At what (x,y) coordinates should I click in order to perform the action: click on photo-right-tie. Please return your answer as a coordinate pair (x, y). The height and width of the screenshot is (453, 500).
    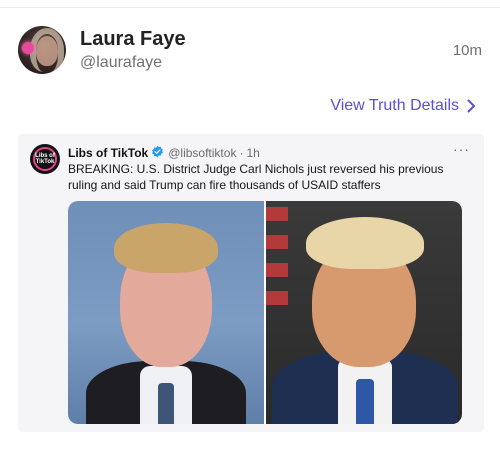
    Looking at the image, I should click on (365, 401).